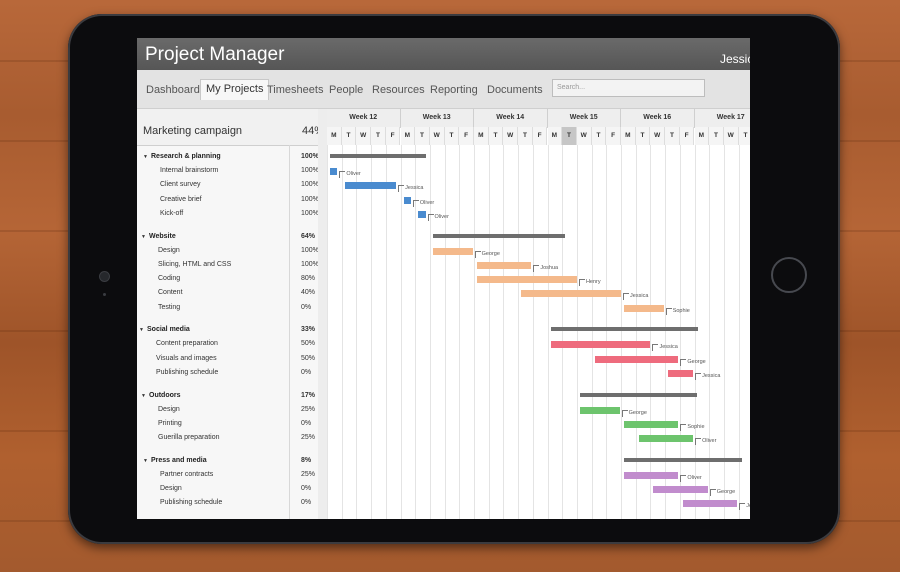 The image size is (900, 572). What do you see at coordinates (310, 171) in the screenshot?
I see `task-progress: 100%` at bounding box center [310, 171].